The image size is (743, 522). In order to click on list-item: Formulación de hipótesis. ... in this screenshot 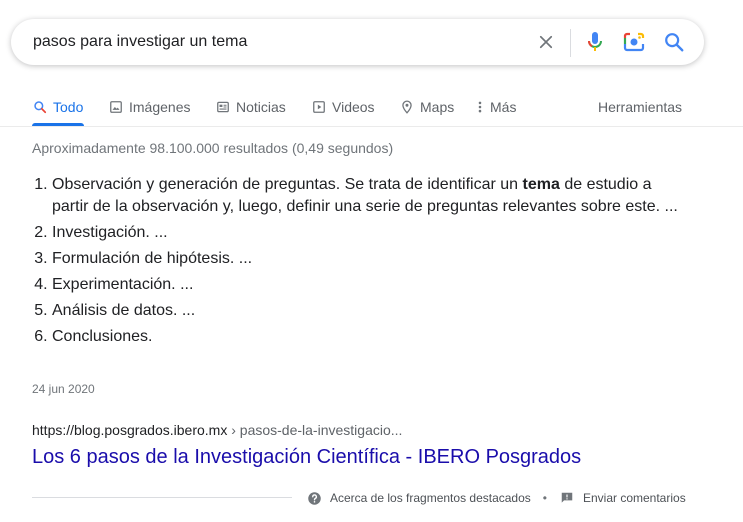, I will do `click(367, 259)`.